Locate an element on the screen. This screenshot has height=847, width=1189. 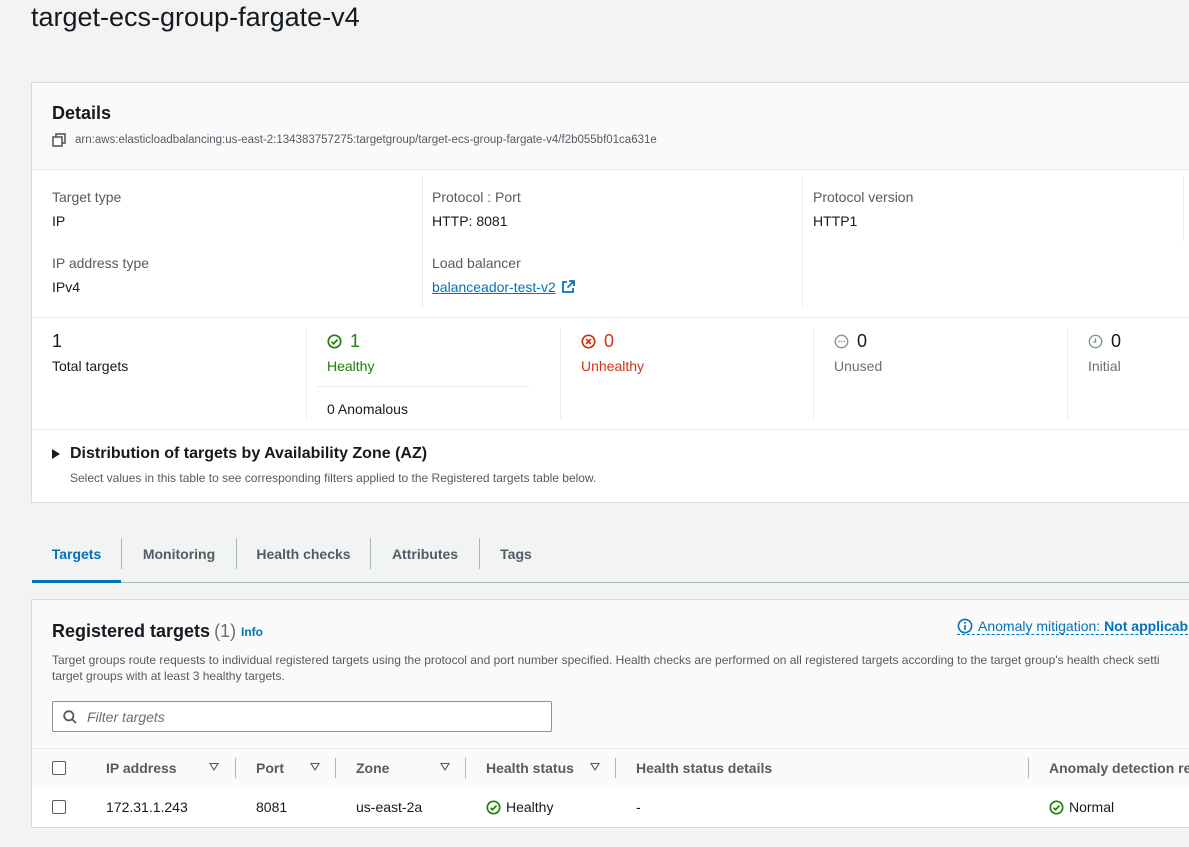
unhealthy-value: 0 is located at coordinates (609, 341).